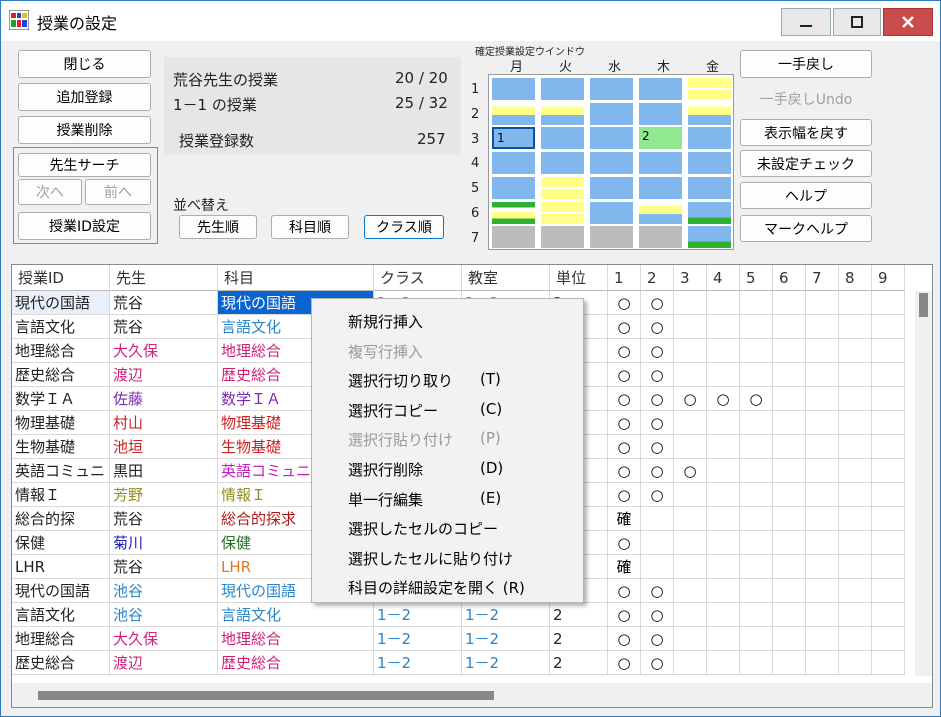  Describe the element at coordinates (164, 278) in the screenshot. I see `column-header: 先生` at that location.